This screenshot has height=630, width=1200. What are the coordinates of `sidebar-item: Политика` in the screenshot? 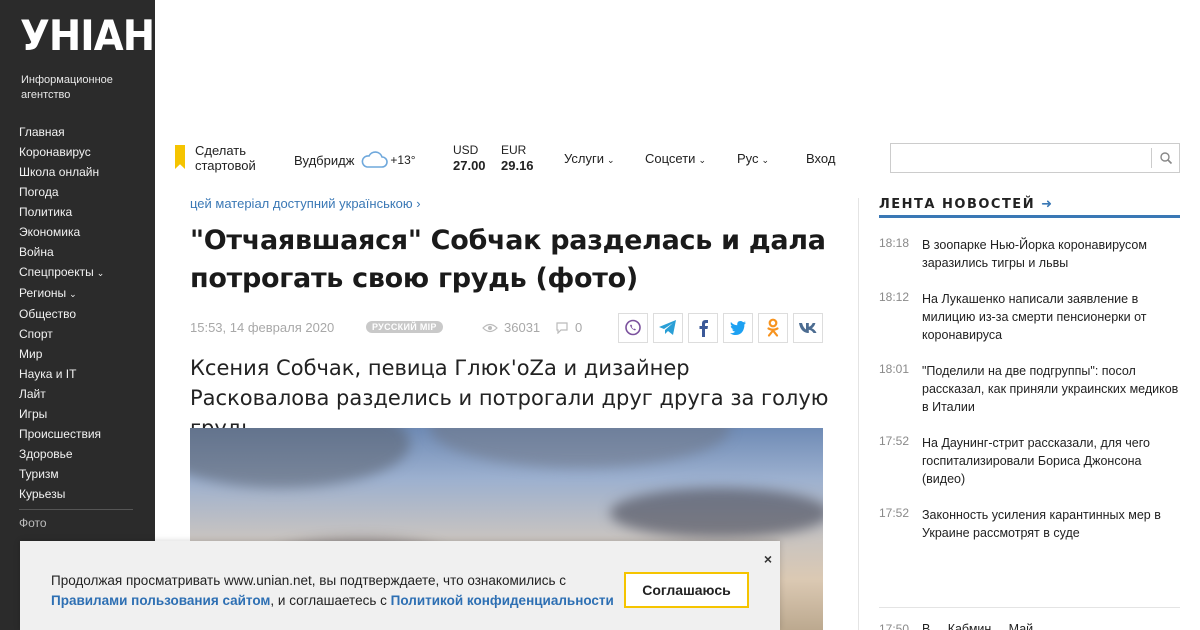 It's located at (61, 212).